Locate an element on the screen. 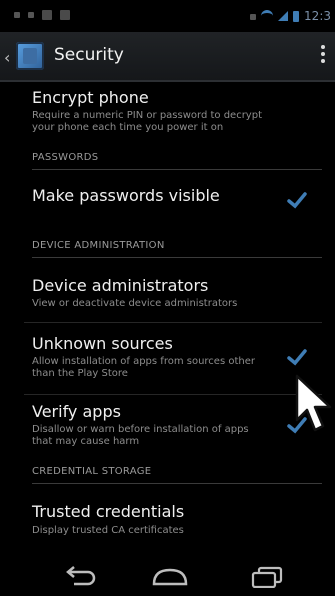 This screenshot has width=335, height=596. status-bar: 12:3 is located at coordinates (167, 16).